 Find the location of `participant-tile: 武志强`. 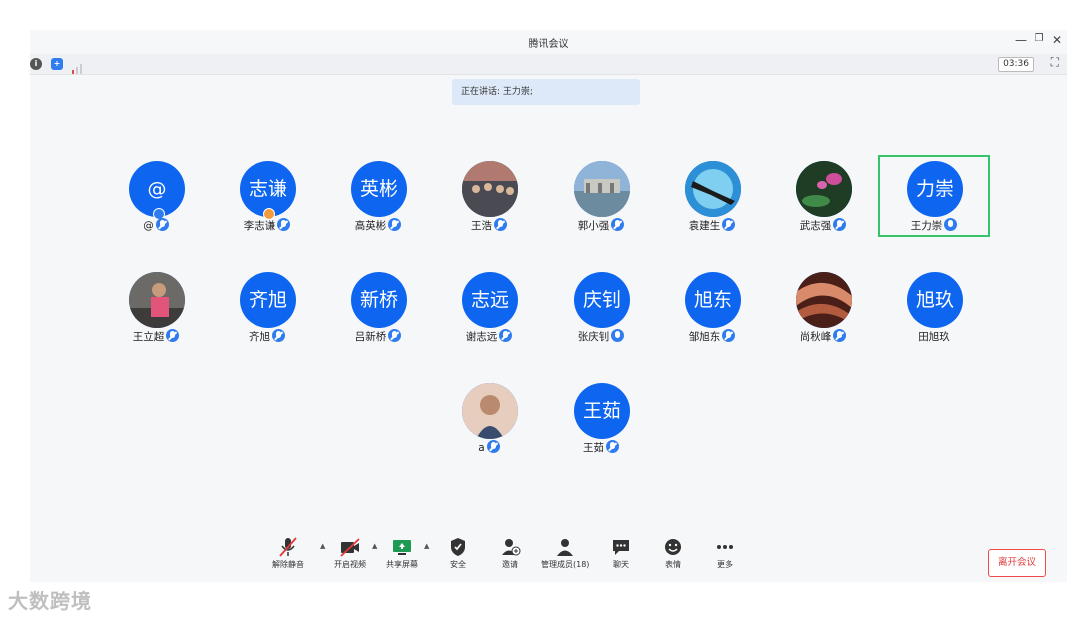

participant-tile: 武志强 is located at coordinates (823, 202).